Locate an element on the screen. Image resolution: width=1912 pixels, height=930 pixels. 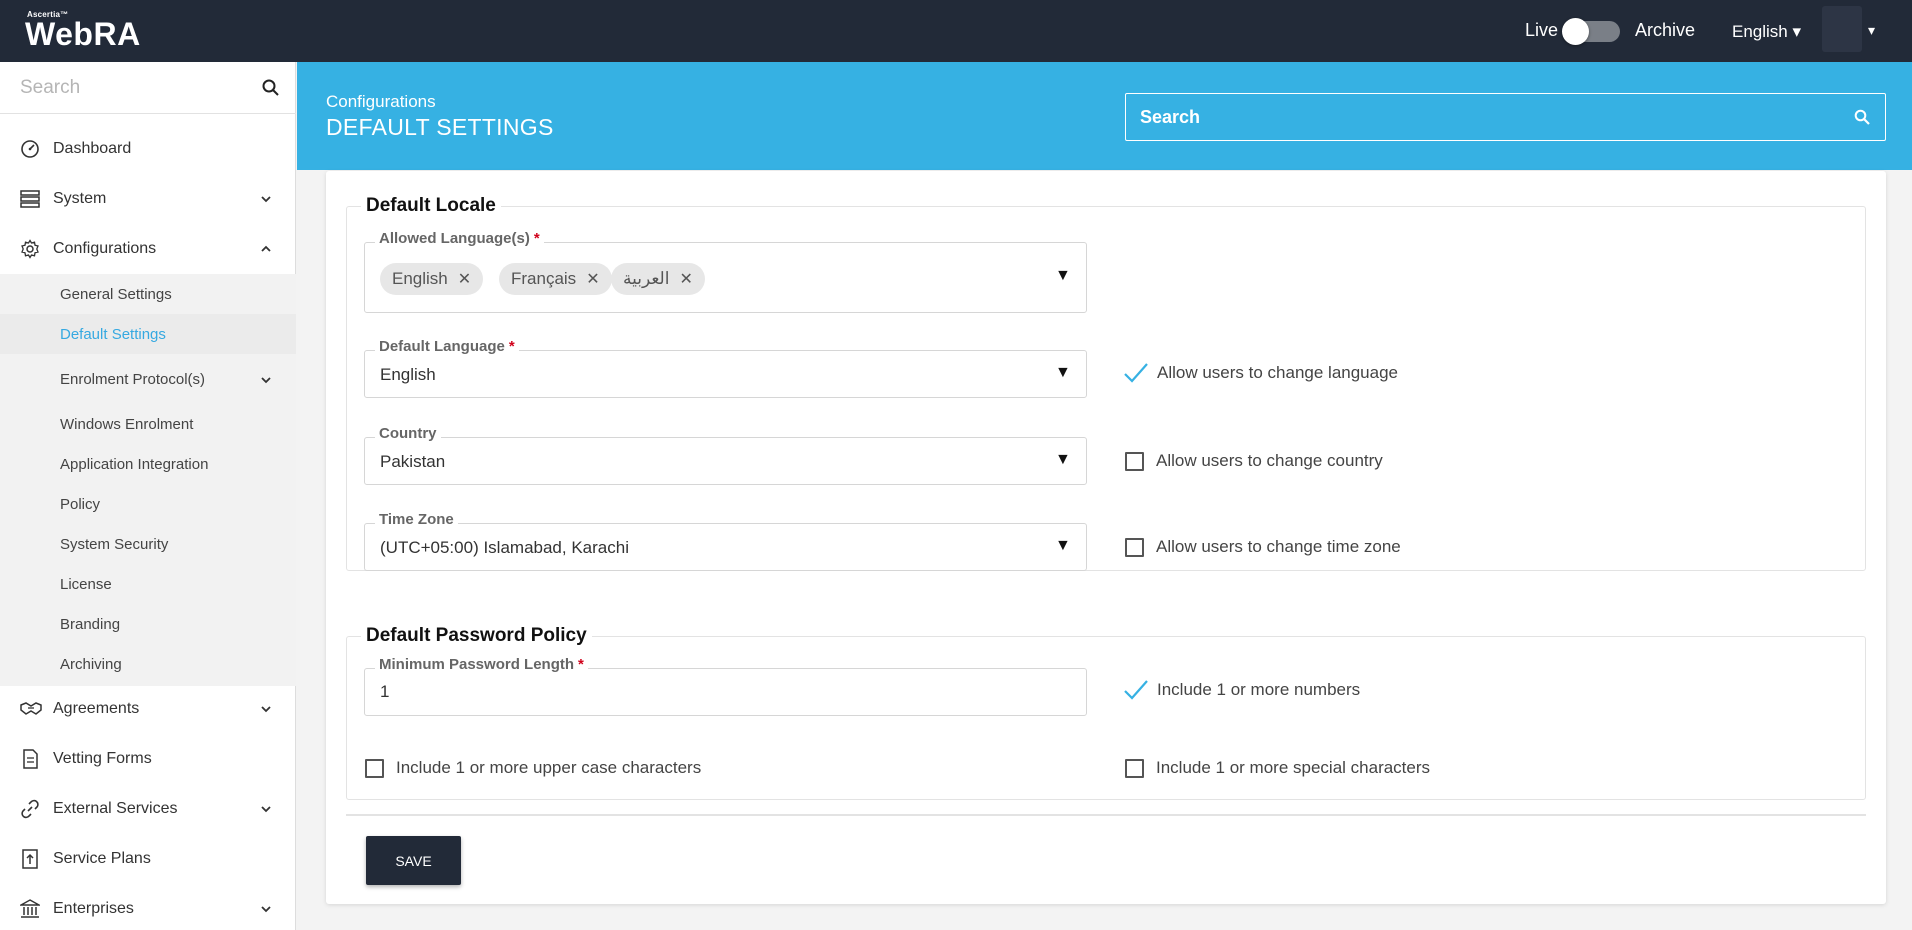
sidebar-subitem-default-settings: Default Settings is located at coordinates (148, 334).